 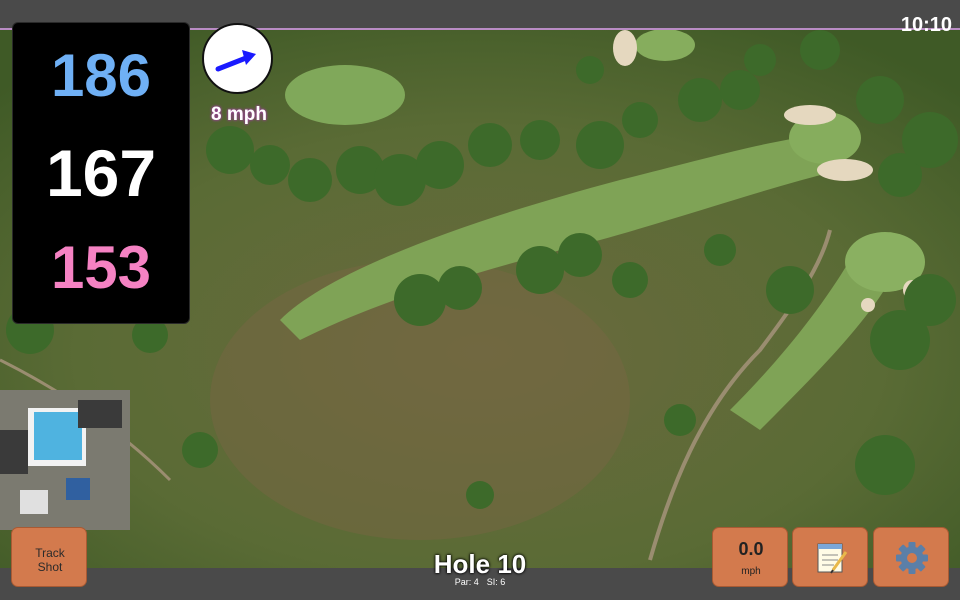 I want to click on gear-icon, so click(x=912, y=558).